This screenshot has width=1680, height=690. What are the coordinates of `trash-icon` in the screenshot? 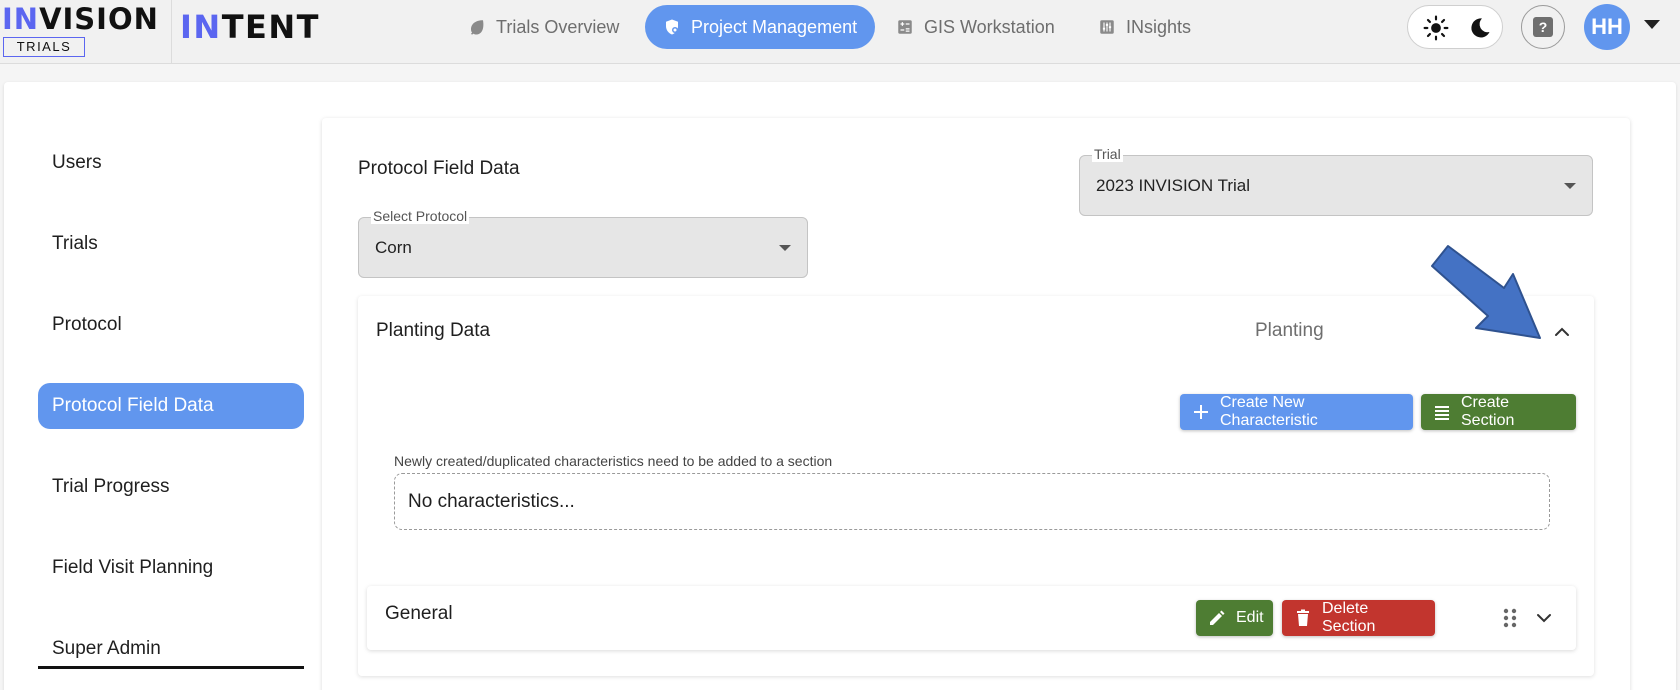 It's located at (1303, 617).